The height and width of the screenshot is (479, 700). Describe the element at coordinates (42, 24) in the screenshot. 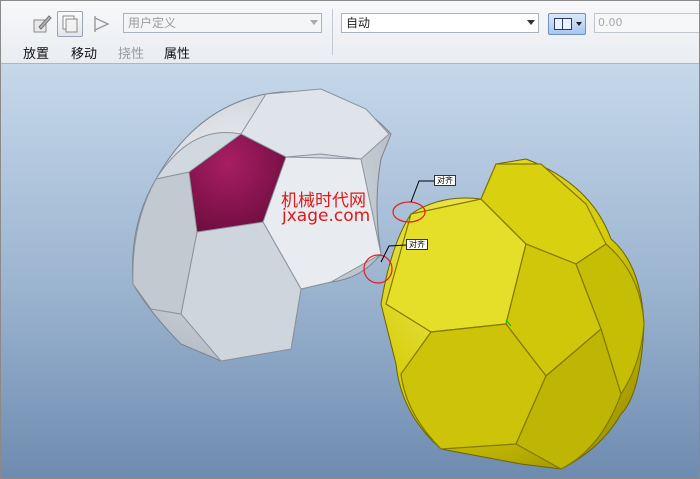

I see `sketch-edit-icon` at that location.